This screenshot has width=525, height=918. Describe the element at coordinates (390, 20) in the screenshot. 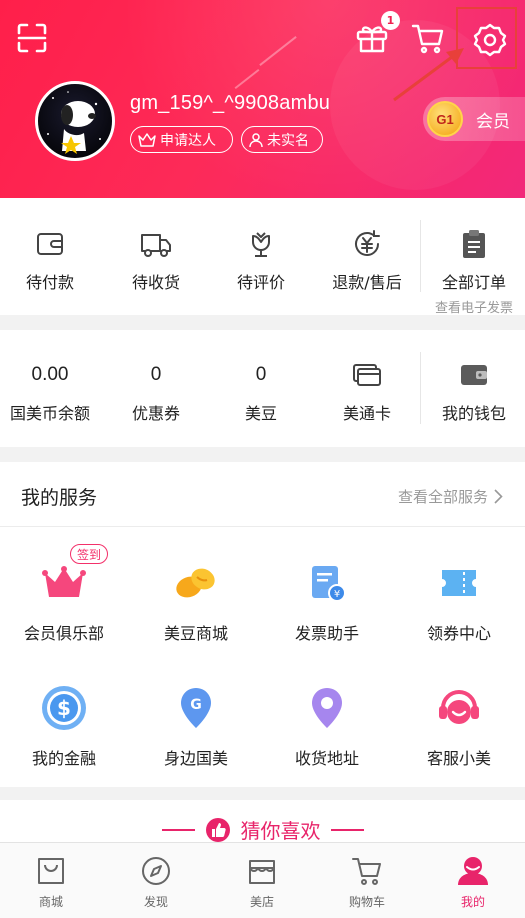

I see `gift-count-badge: 1` at that location.